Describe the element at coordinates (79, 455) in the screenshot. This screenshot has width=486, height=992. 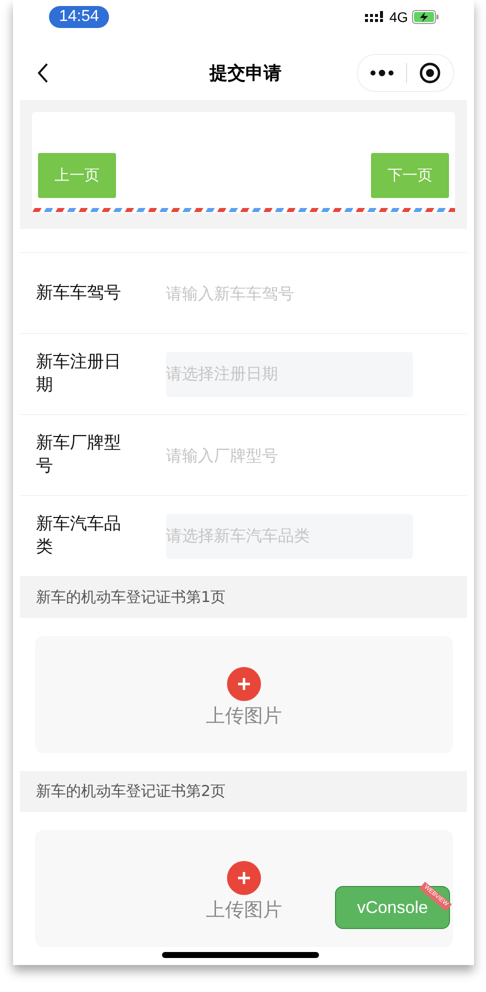
I see `field-label: 新车厂牌型号` at that location.